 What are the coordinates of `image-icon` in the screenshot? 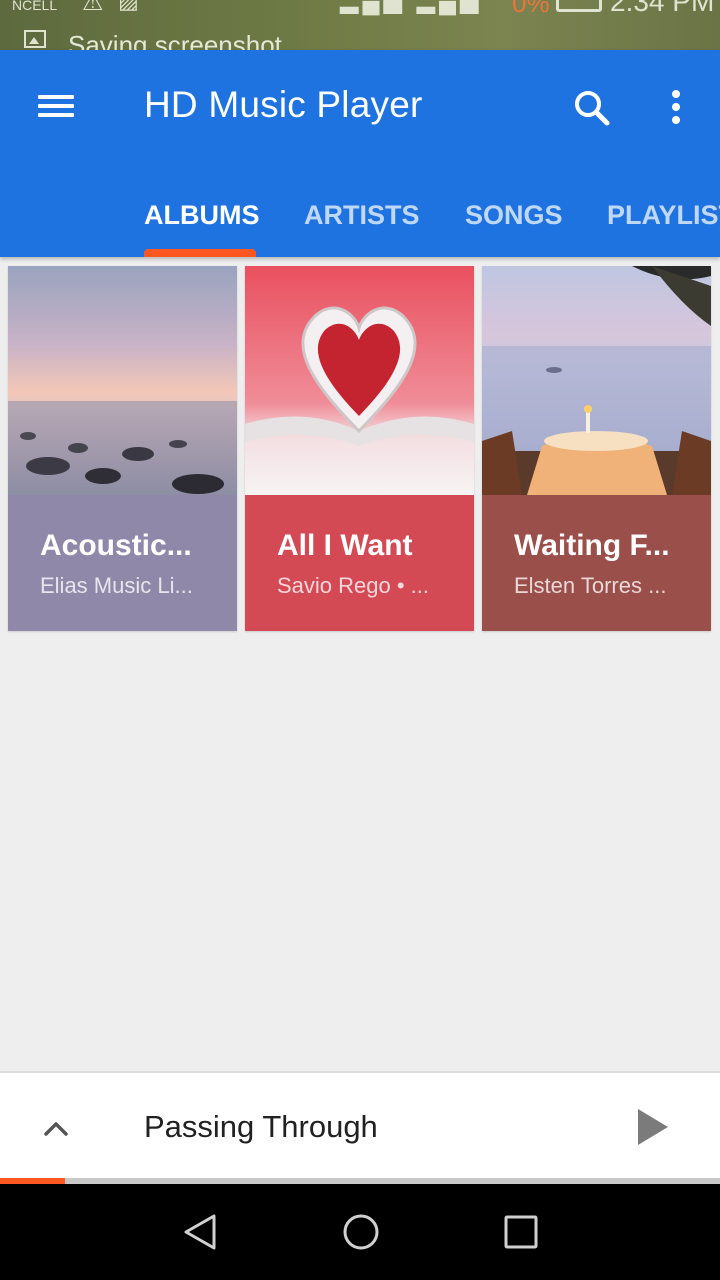 It's located at (35, 39).